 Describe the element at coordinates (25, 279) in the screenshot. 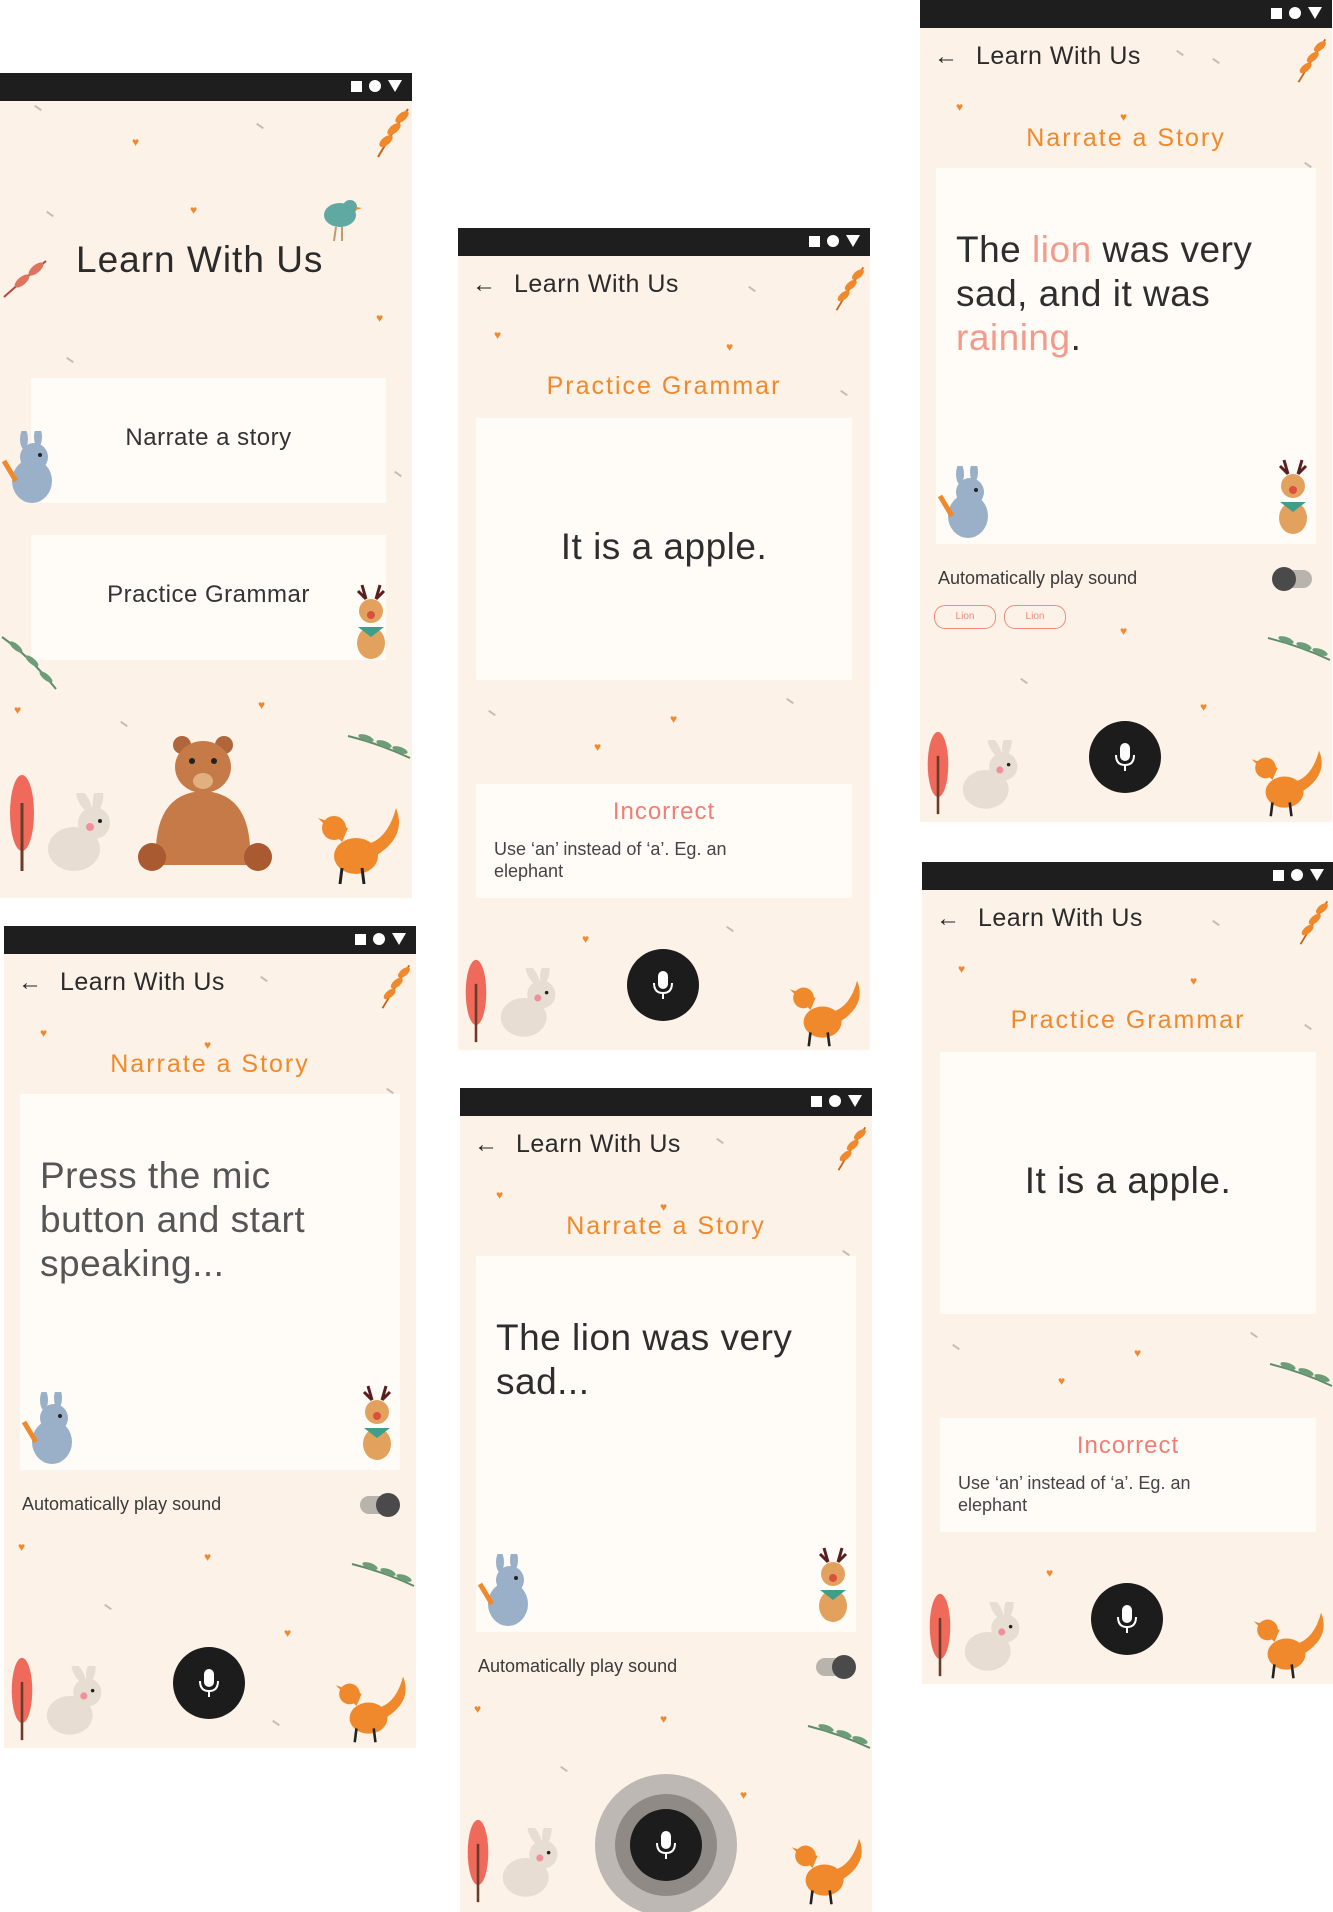

I see `red-leaf-icon` at that location.